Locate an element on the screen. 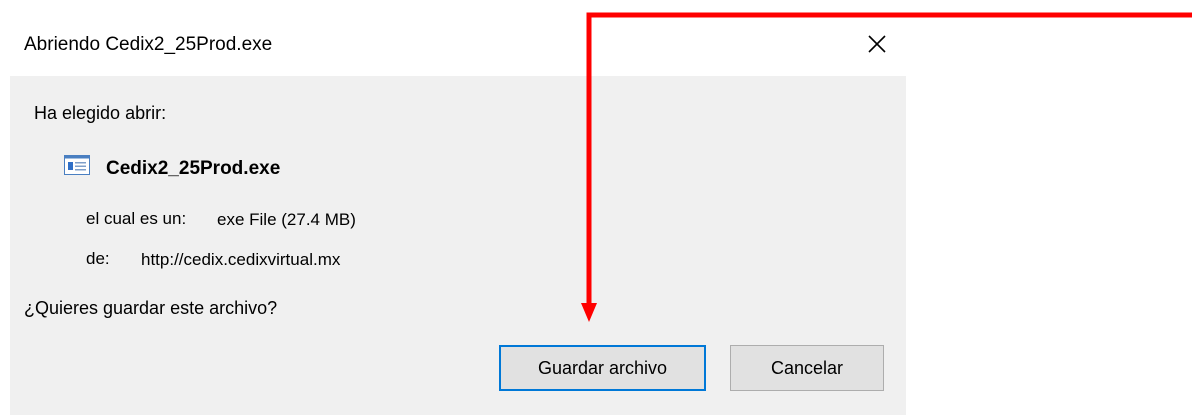  cancel-button: Cancelar is located at coordinates (807, 368).